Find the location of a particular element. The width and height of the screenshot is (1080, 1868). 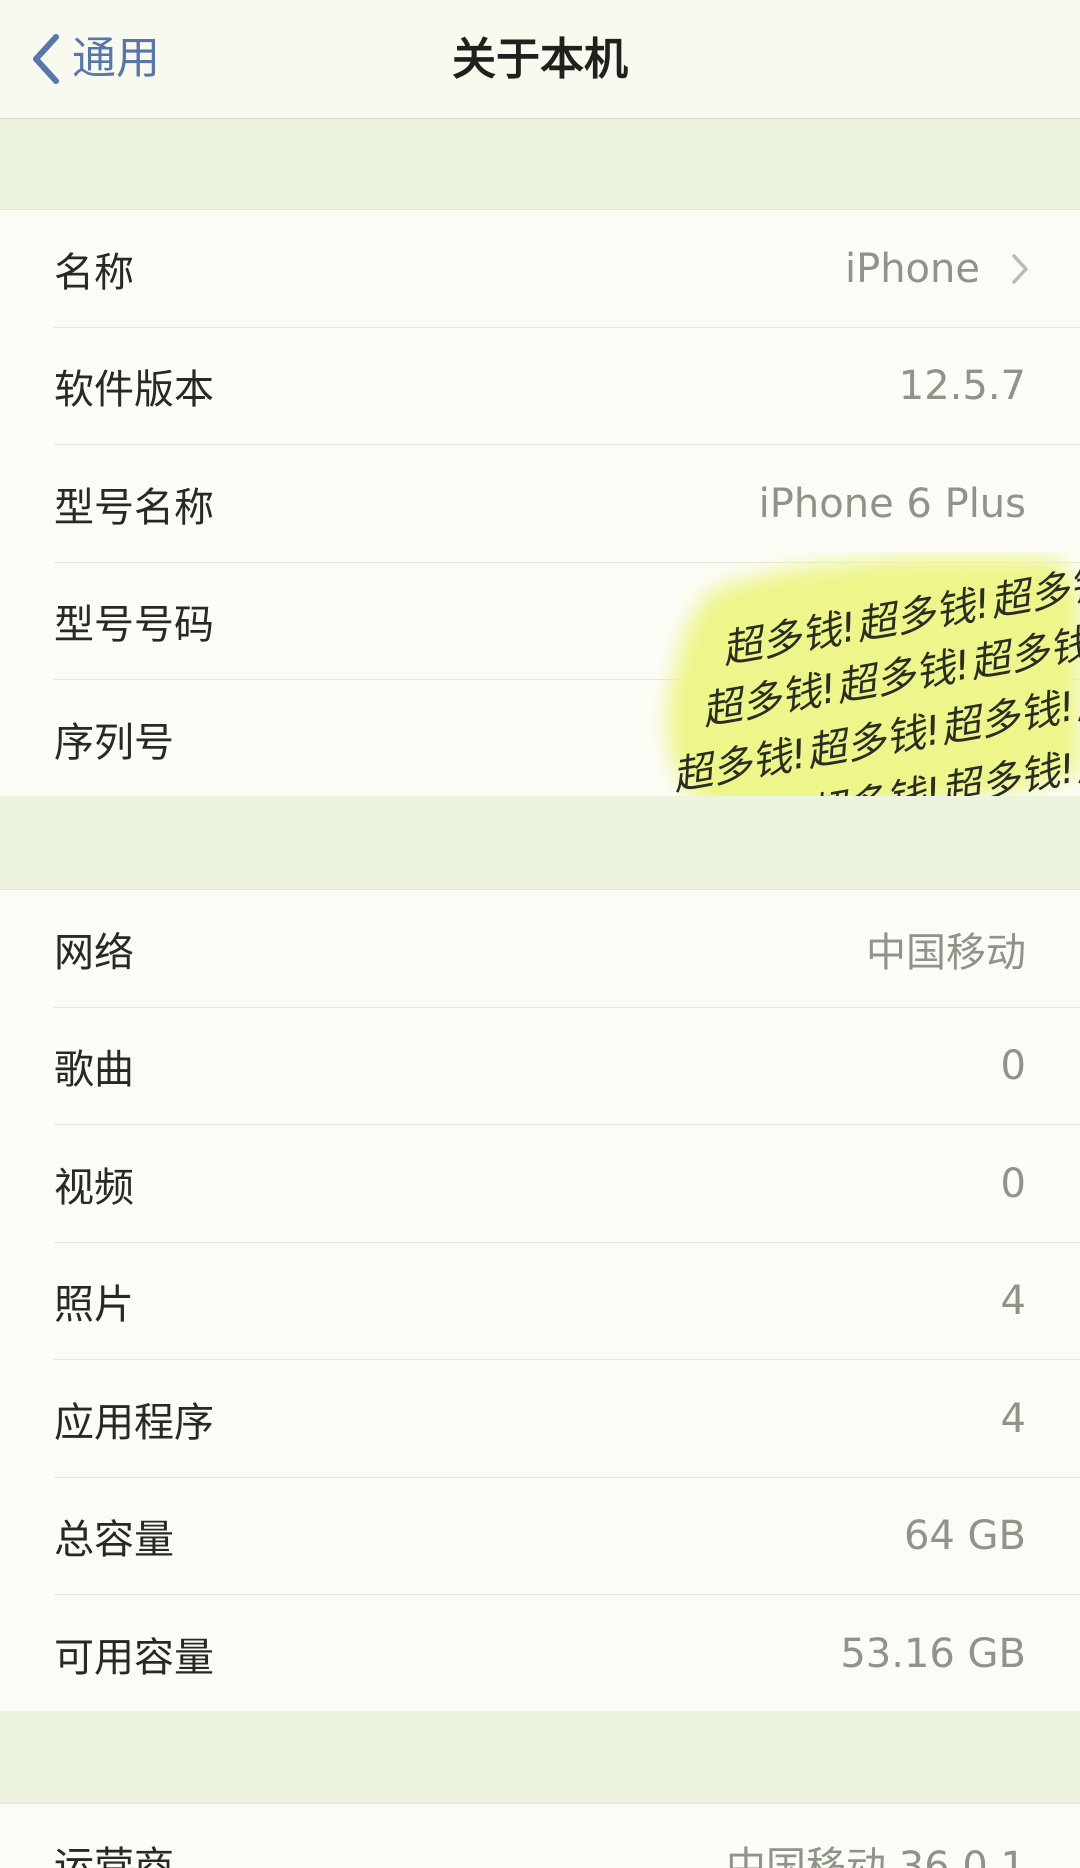

row-label: 型号号码 is located at coordinates (134, 625).